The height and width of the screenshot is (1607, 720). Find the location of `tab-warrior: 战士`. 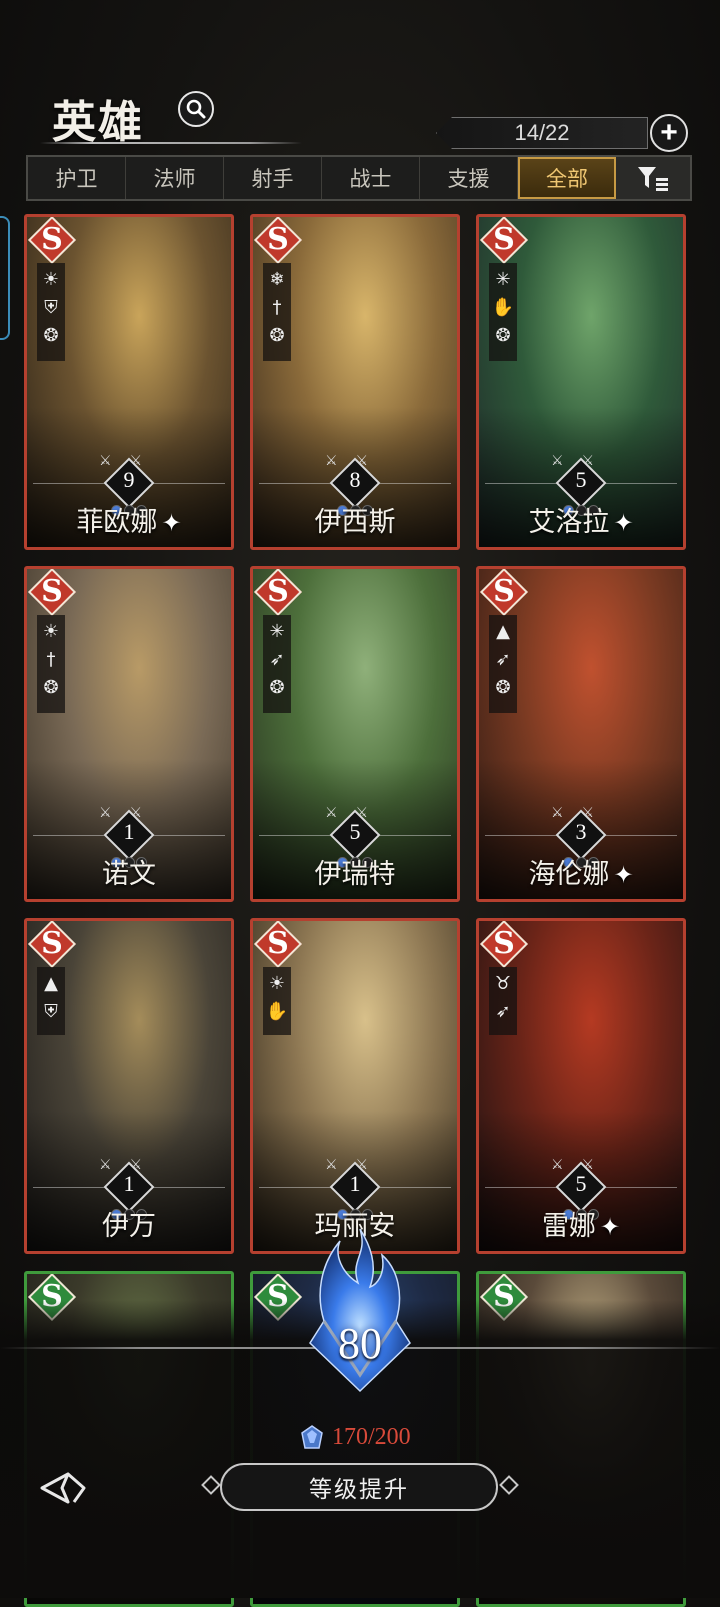

tab-warrior: 战士 is located at coordinates (371, 178).